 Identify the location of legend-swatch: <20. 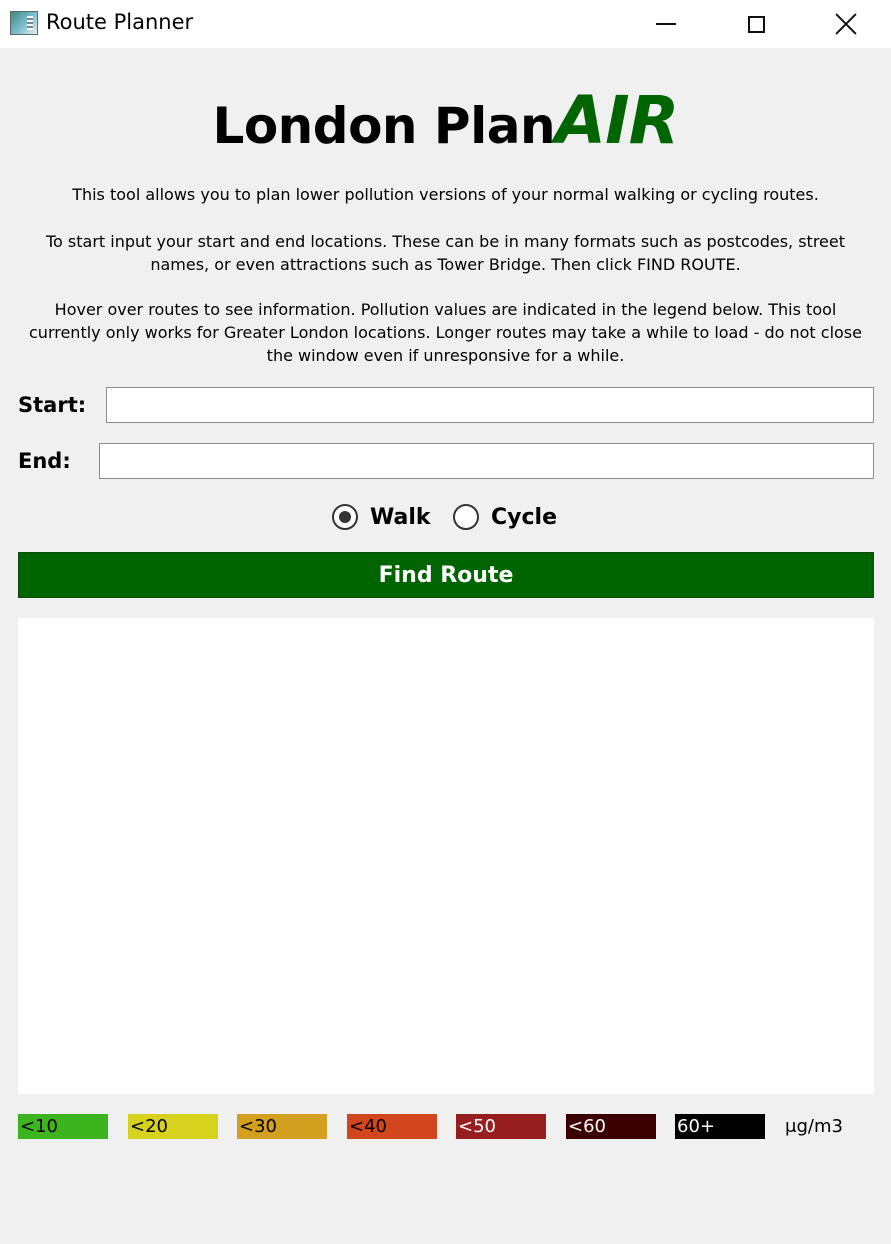
(173, 1126).